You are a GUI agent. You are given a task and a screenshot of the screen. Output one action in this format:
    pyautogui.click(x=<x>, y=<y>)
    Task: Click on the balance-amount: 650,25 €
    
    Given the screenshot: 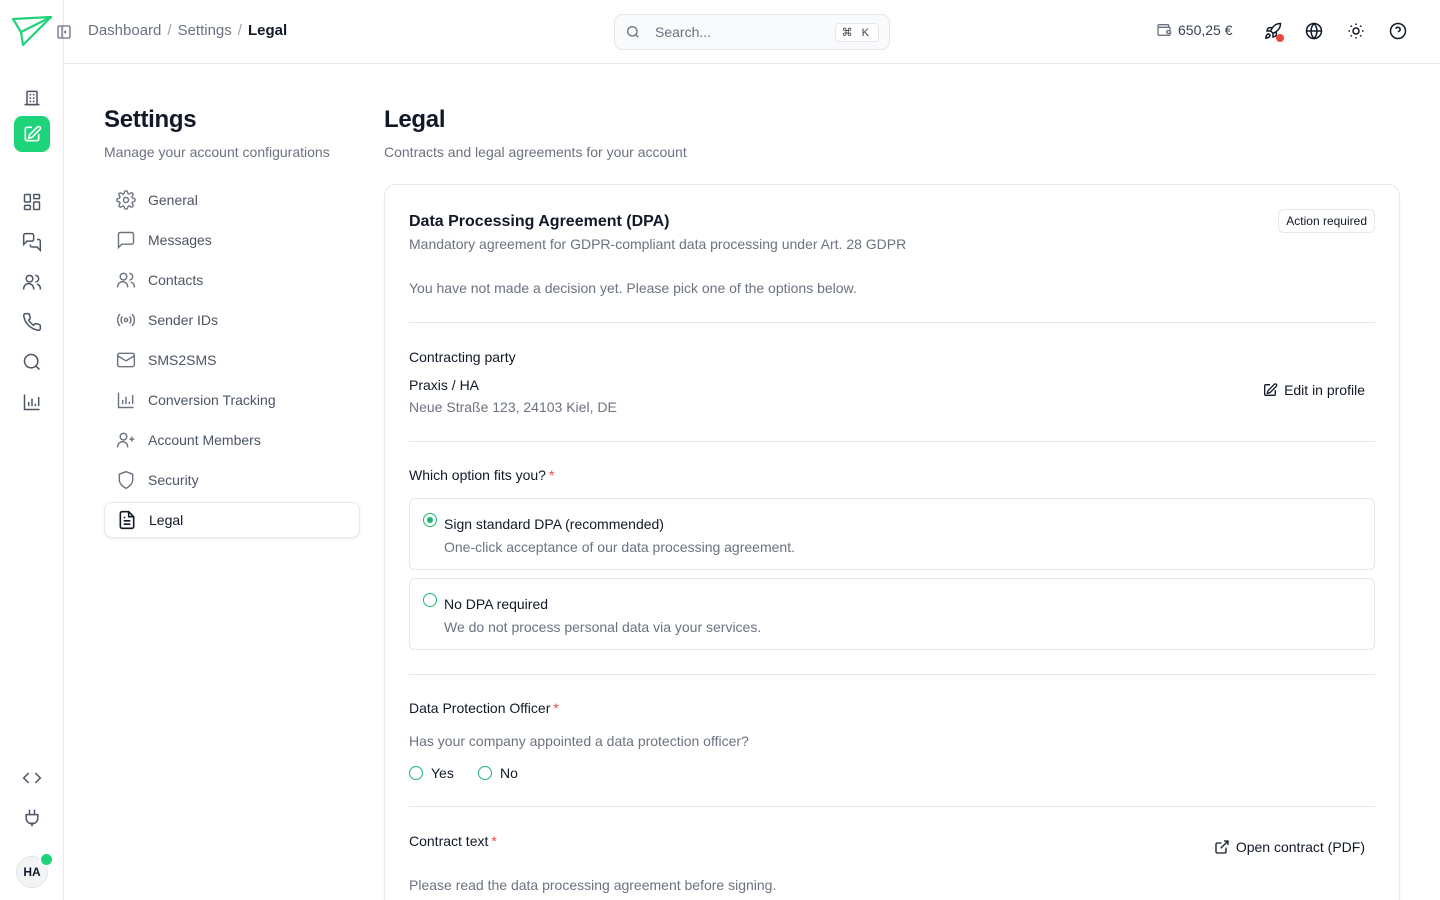 What is the action you would take?
    pyautogui.click(x=1205, y=30)
    